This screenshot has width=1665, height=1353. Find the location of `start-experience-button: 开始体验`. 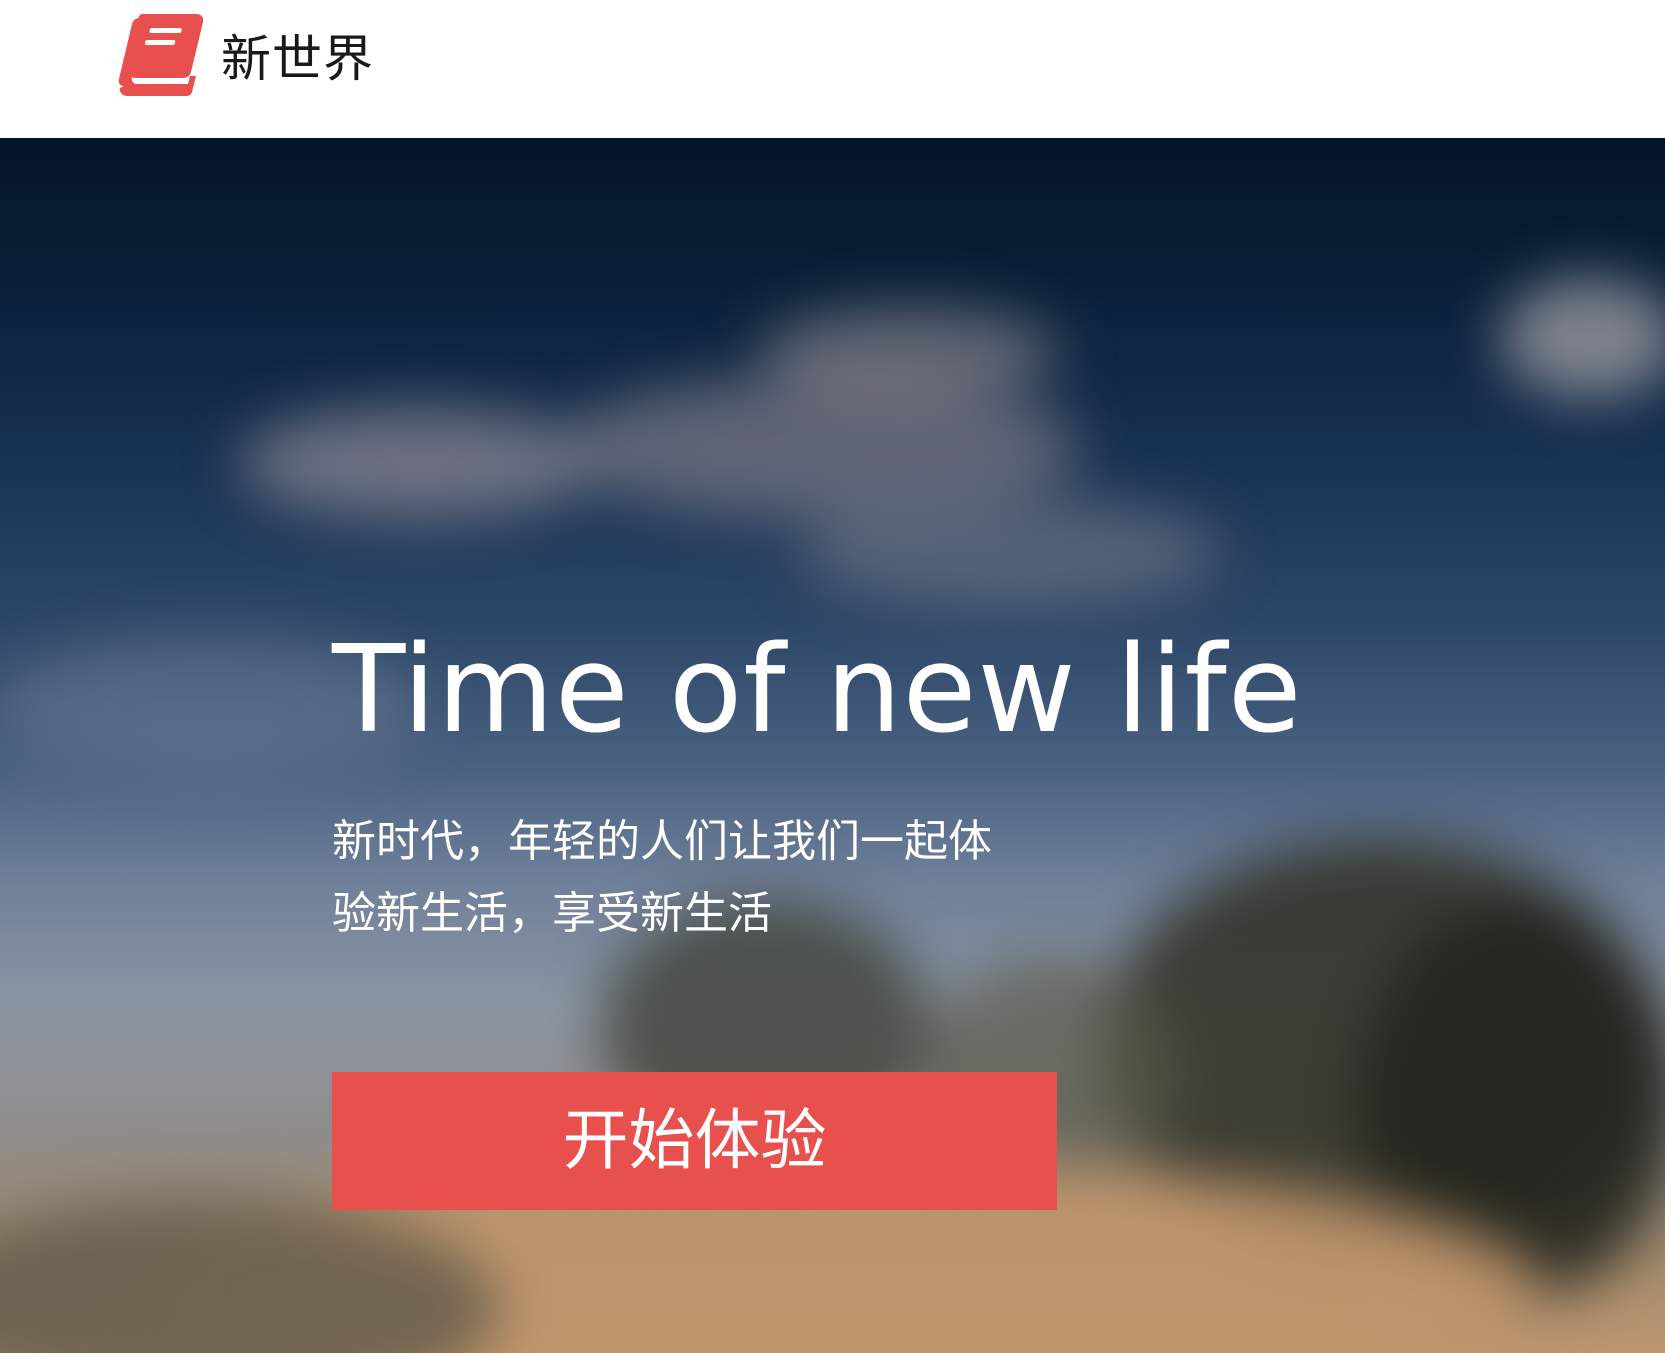

start-experience-button: 开始体验 is located at coordinates (694, 1141).